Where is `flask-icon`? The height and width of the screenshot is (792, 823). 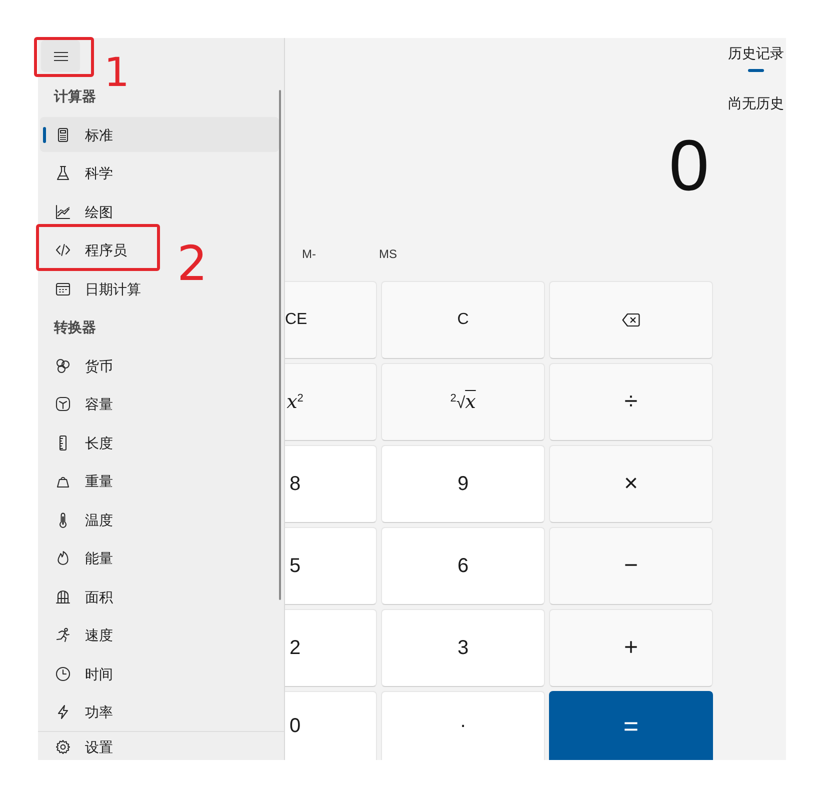 flask-icon is located at coordinates (63, 173).